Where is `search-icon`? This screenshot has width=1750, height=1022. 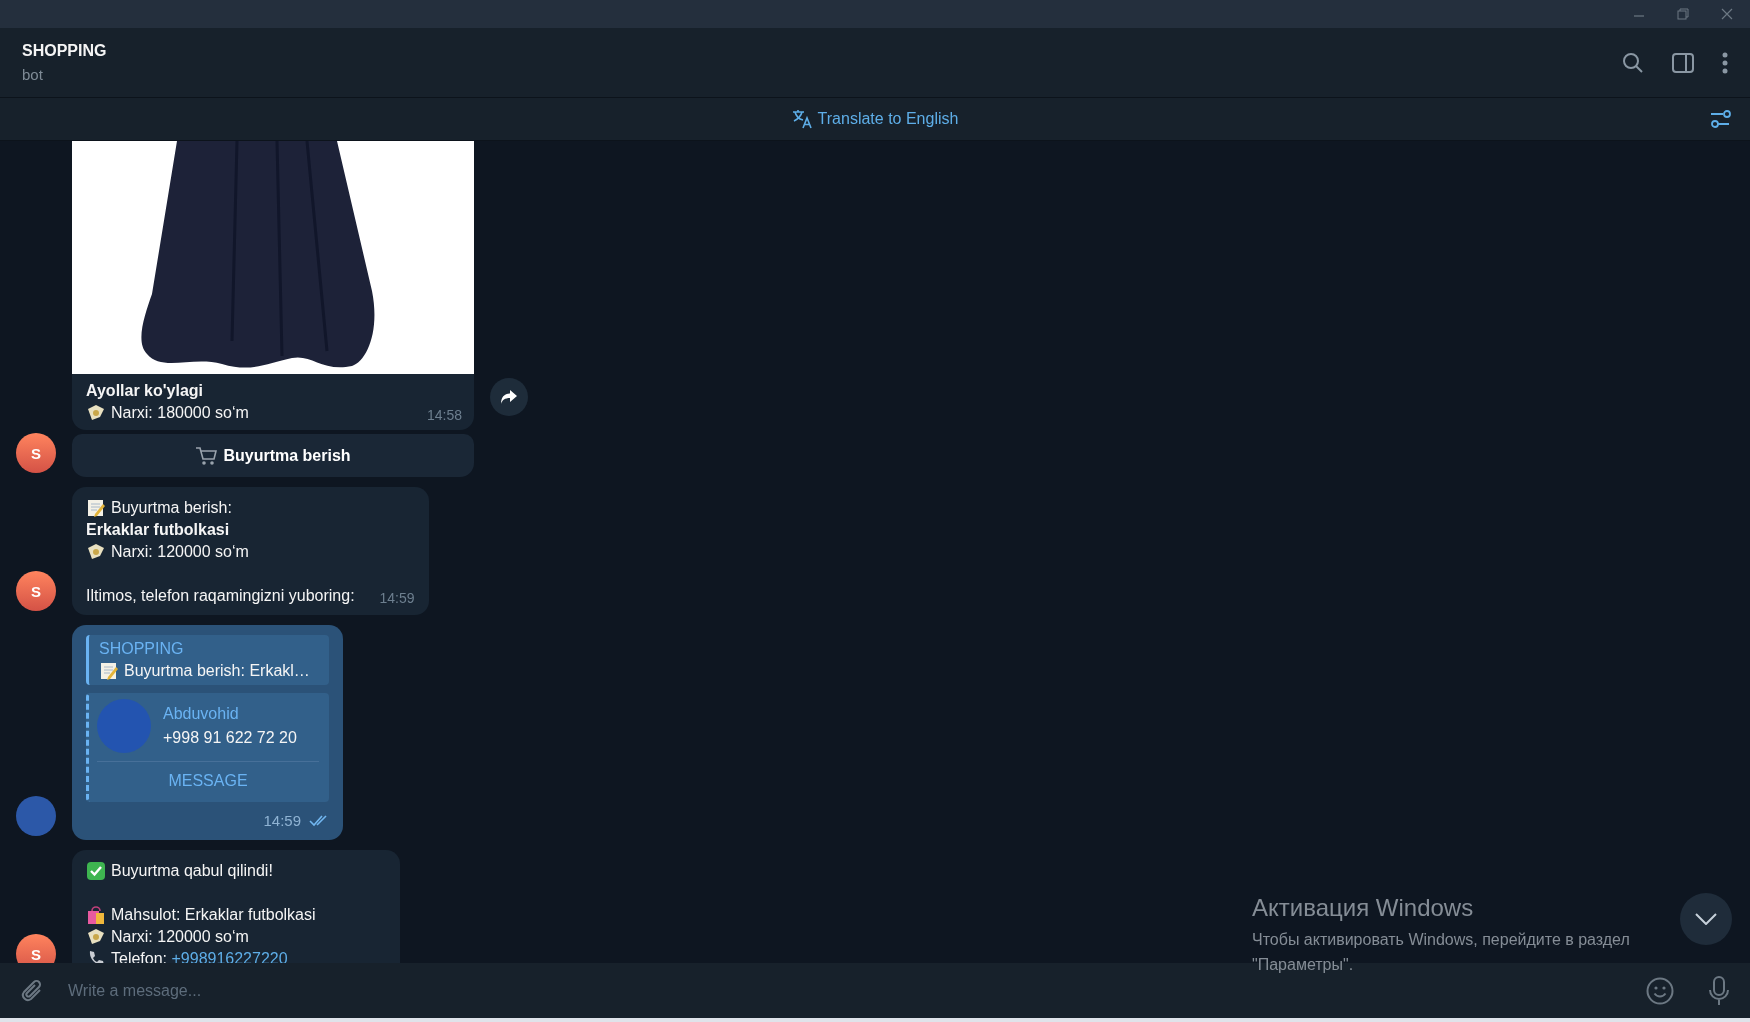
search-icon is located at coordinates (1633, 62).